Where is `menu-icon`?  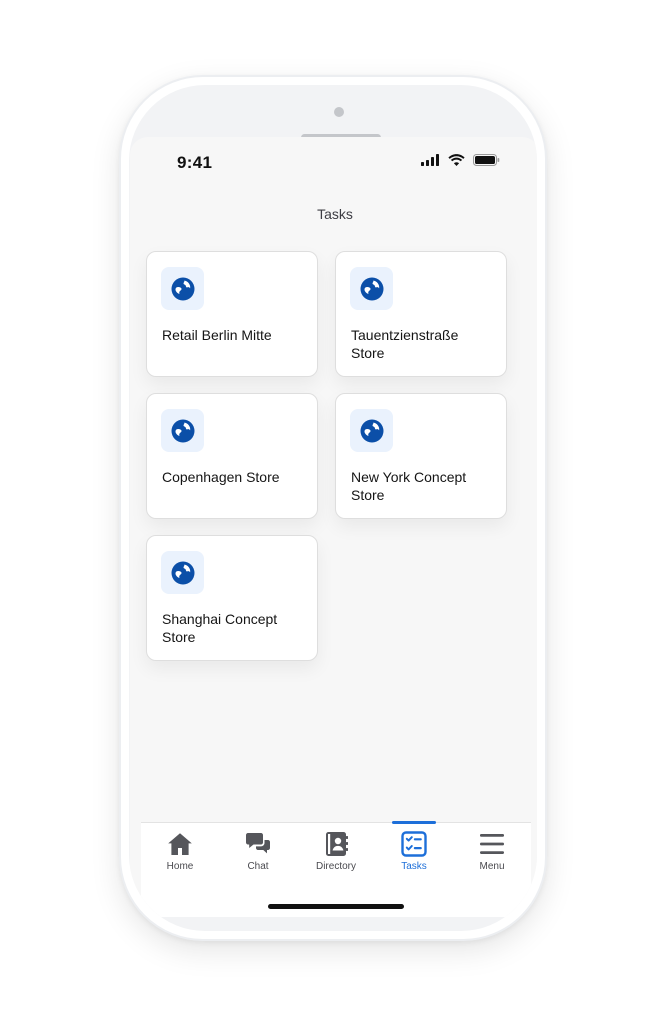
menu-icon is located at coordinates (492, 844).